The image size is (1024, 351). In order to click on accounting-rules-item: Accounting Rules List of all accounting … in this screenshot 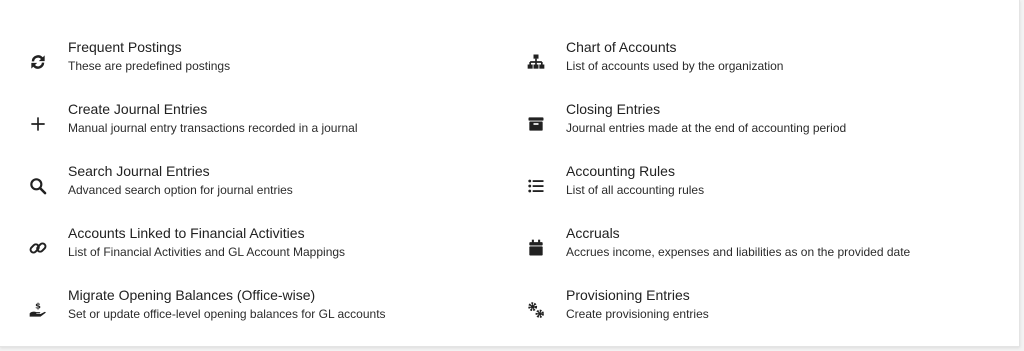, I will do `click(758, 187)`.